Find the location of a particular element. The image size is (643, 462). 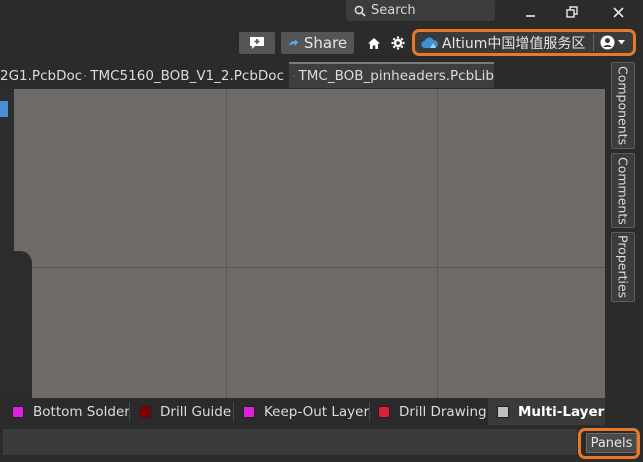

pcb-document-icon is located at coordinates (85, 76).